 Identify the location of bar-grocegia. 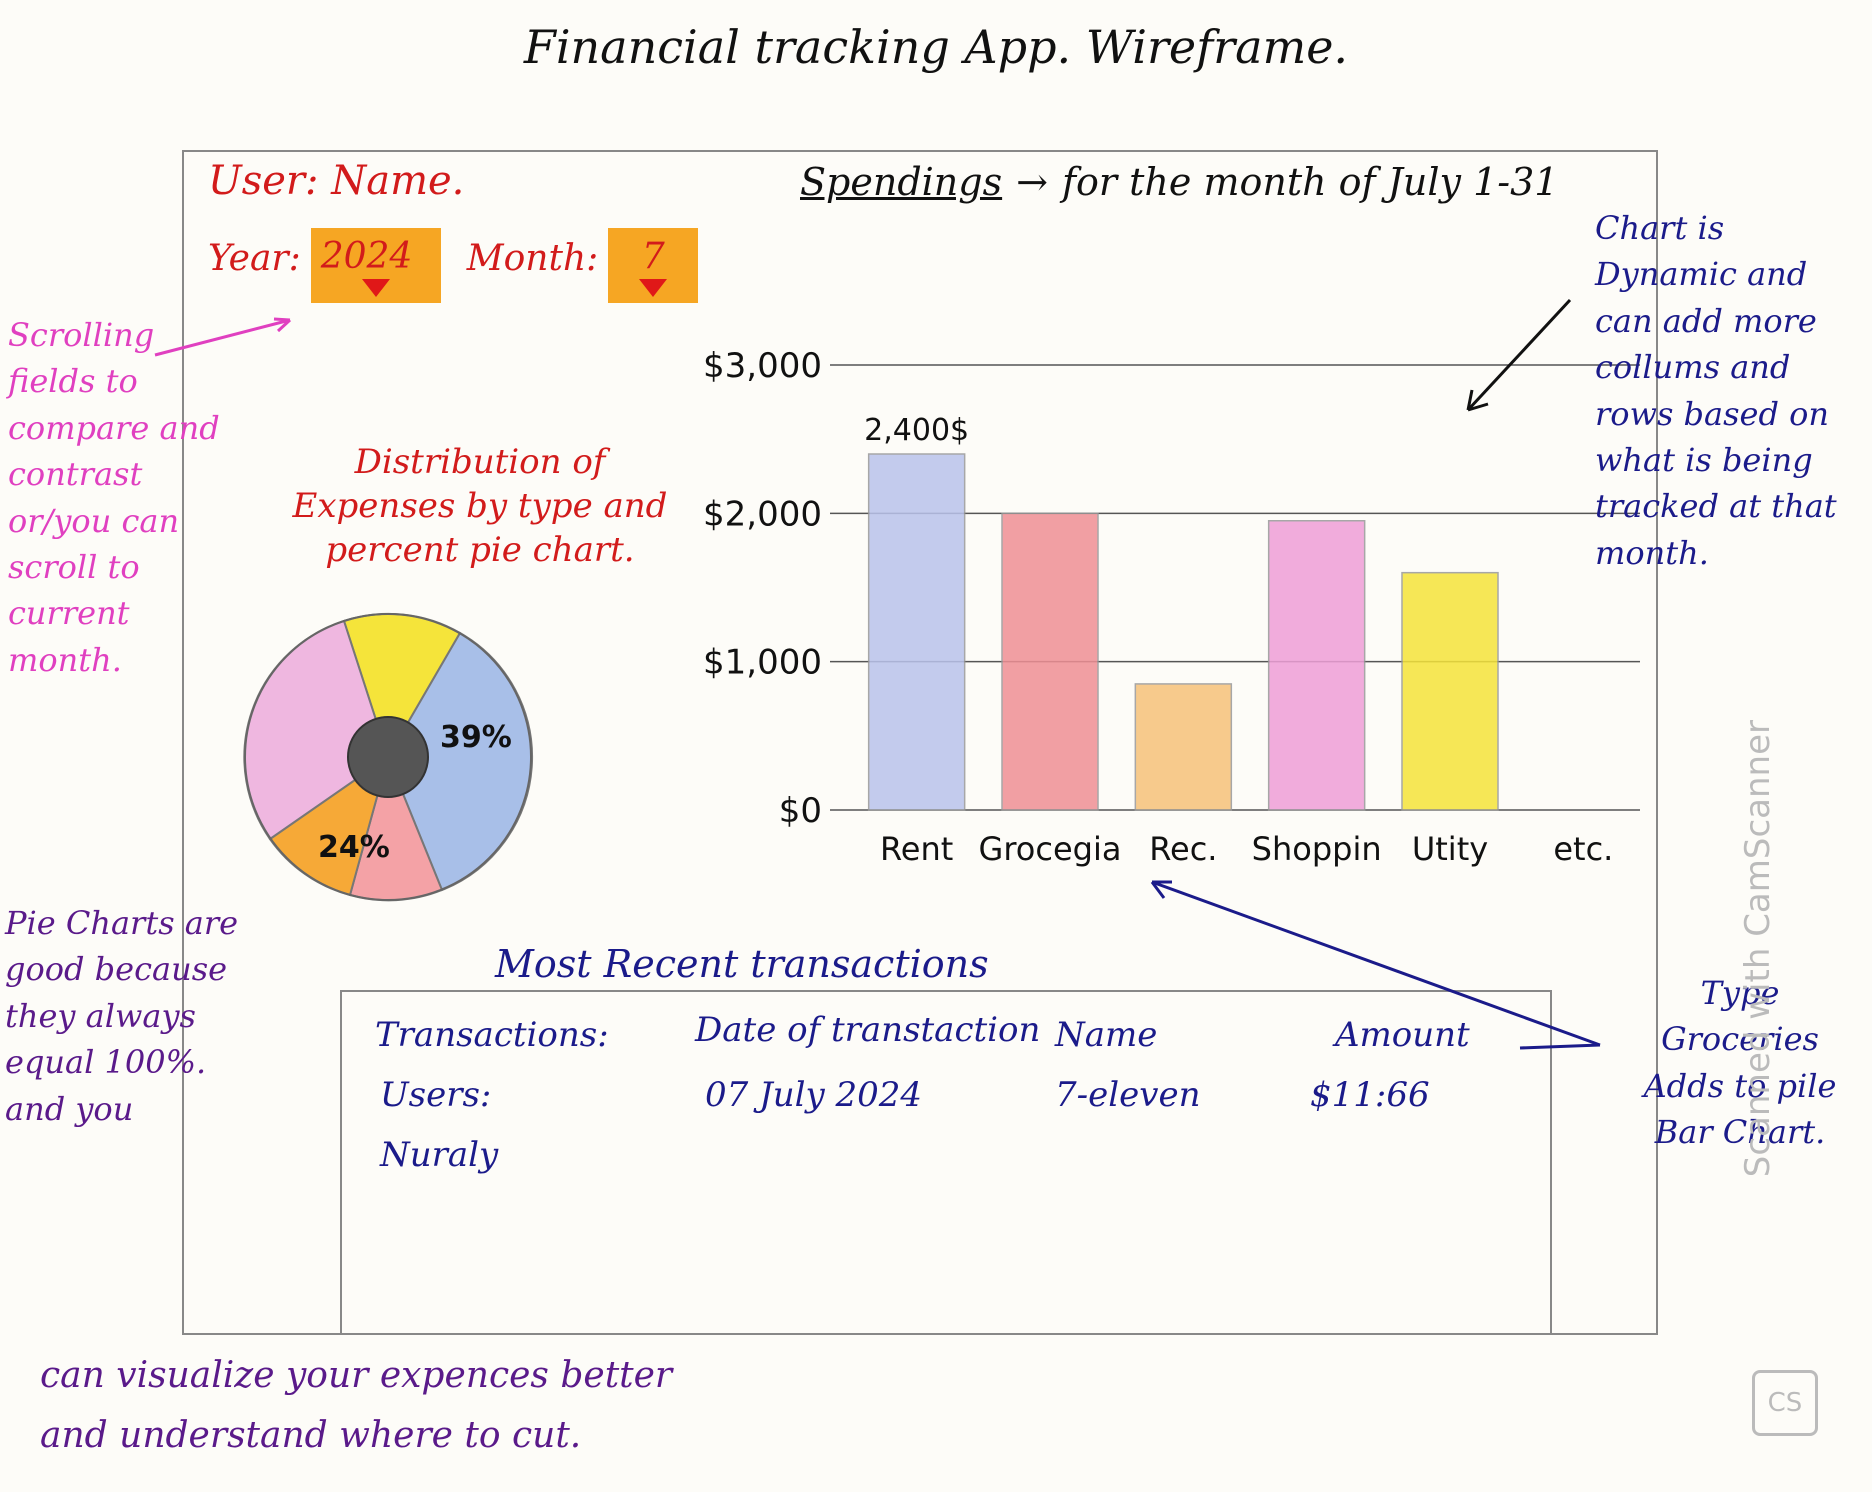
(1050, 661).